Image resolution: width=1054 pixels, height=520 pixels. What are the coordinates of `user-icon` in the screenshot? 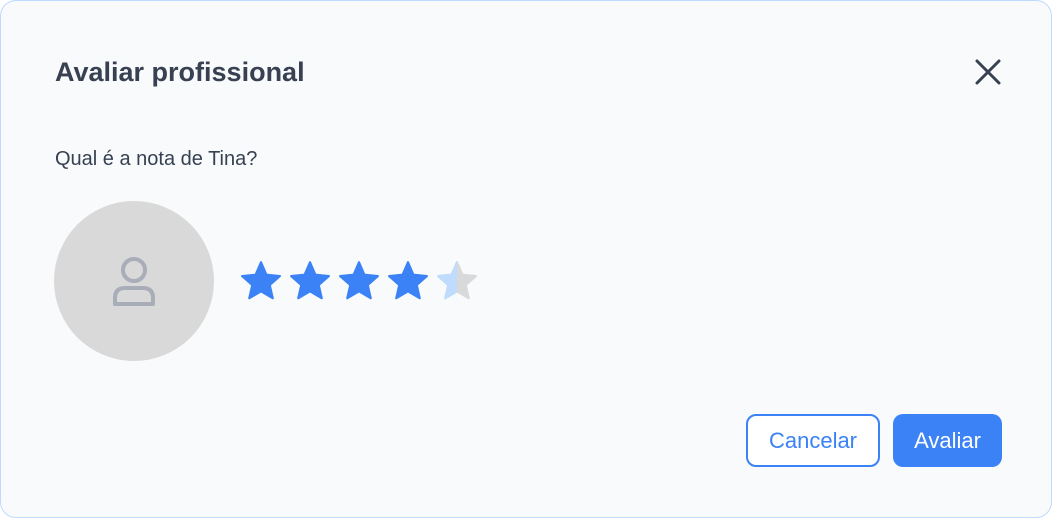 It's located at (134, 281).